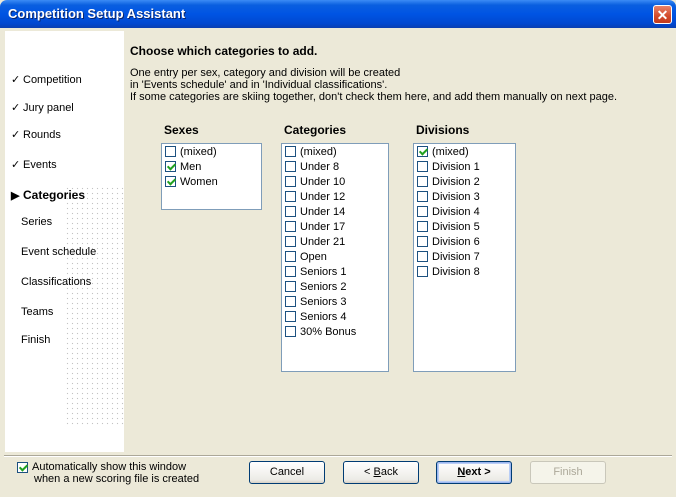  Describe the element at coordinates (381, 472) in the screenshot. I see `back-button: < Back` at that location.